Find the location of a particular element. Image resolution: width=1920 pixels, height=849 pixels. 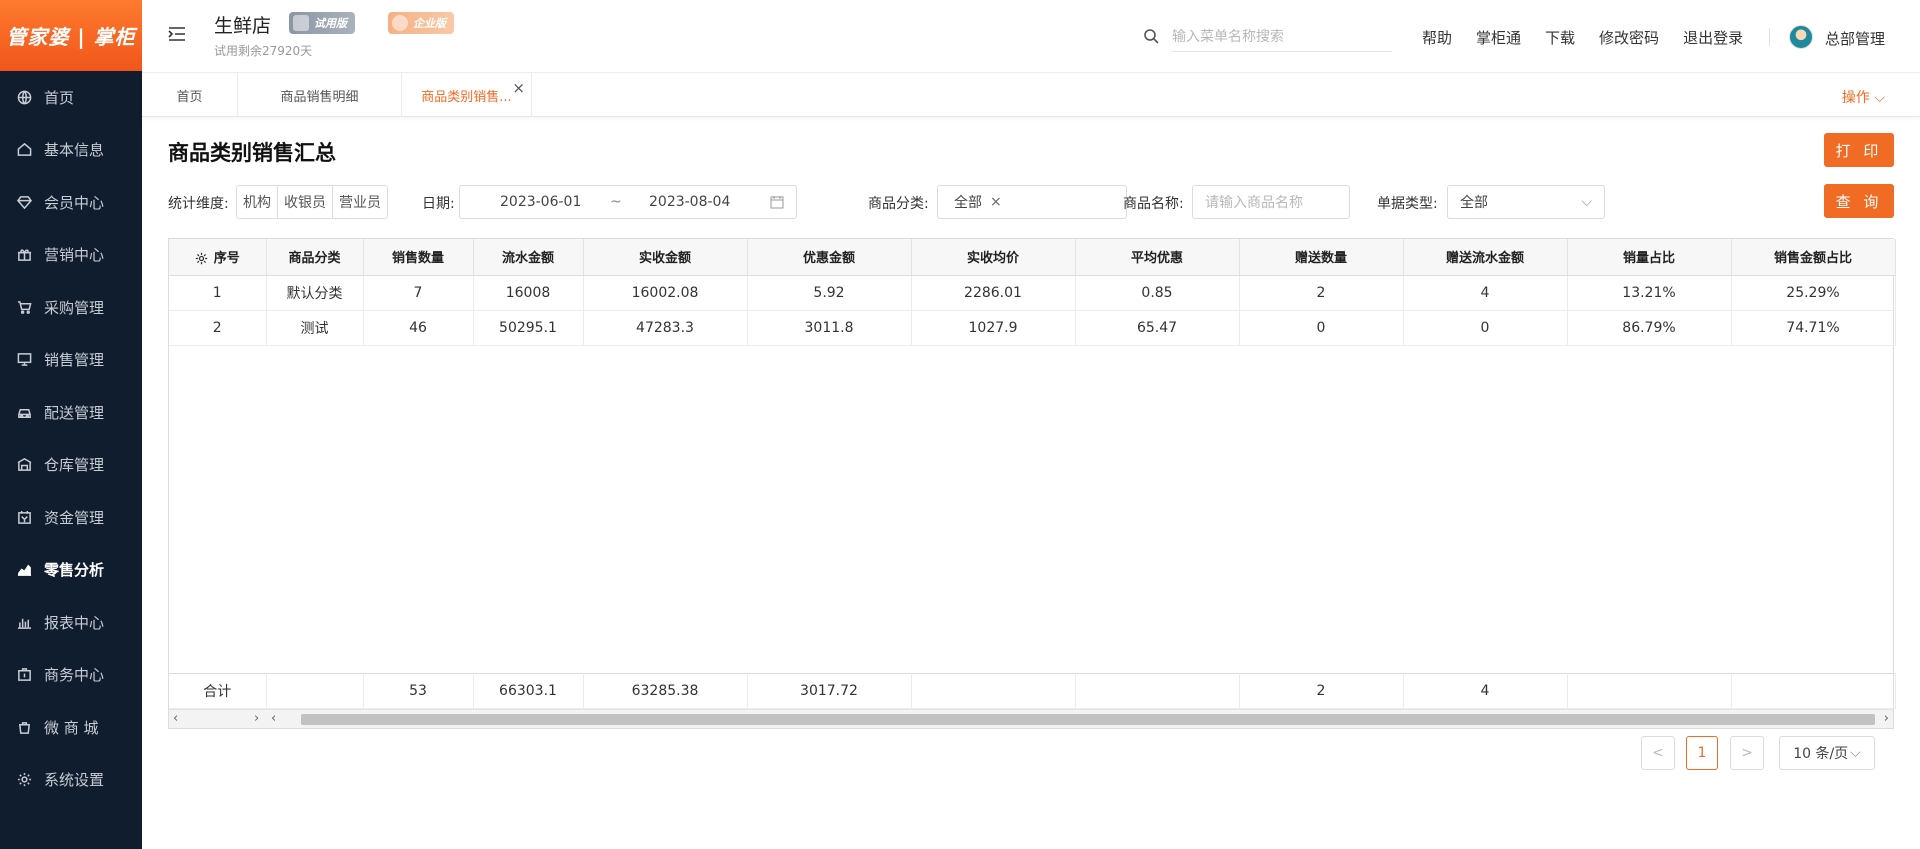

sidebar-item: 首页 is located at coordinates (71, 97).